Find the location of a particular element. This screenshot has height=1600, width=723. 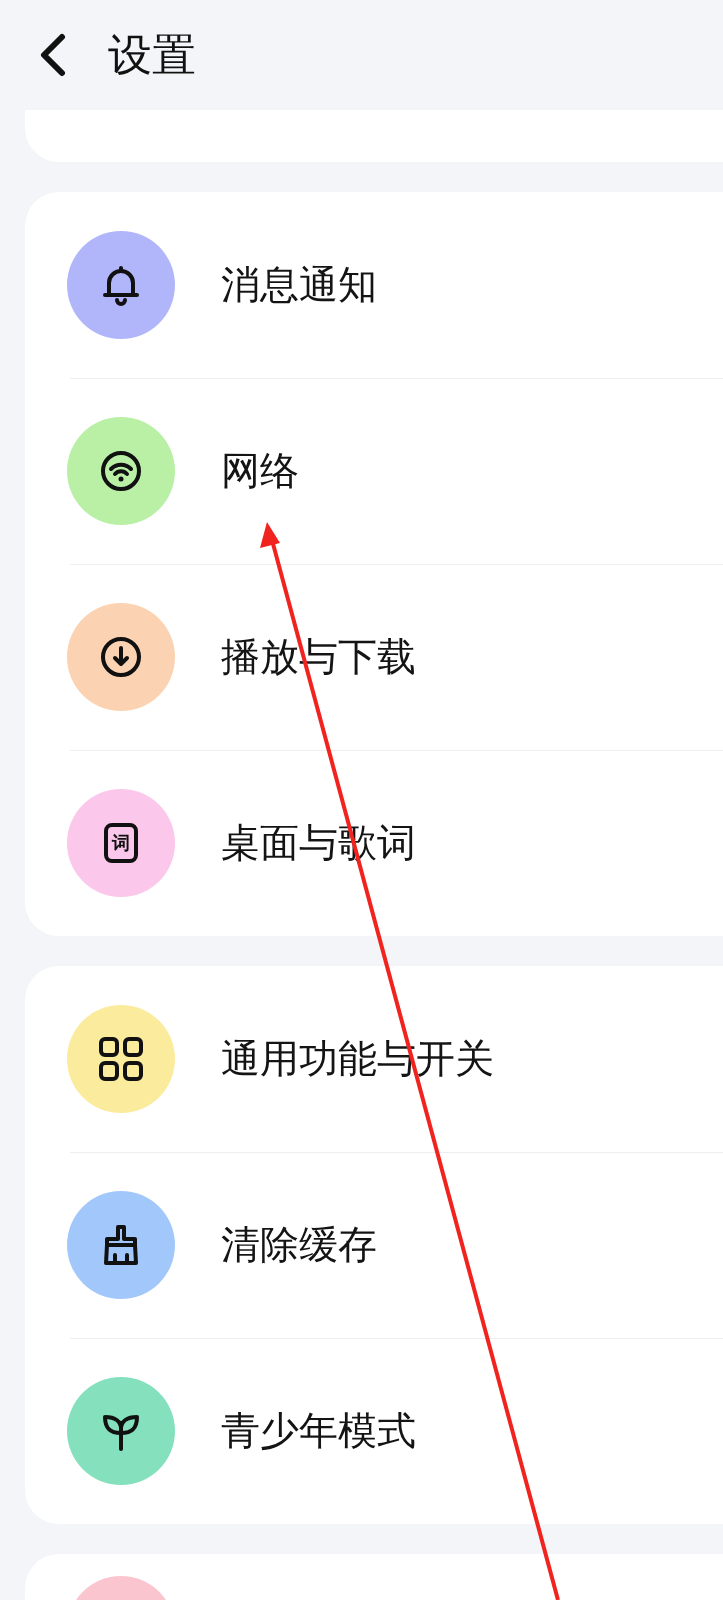

settings-item: 网络 is located at coordinates (260, 471).